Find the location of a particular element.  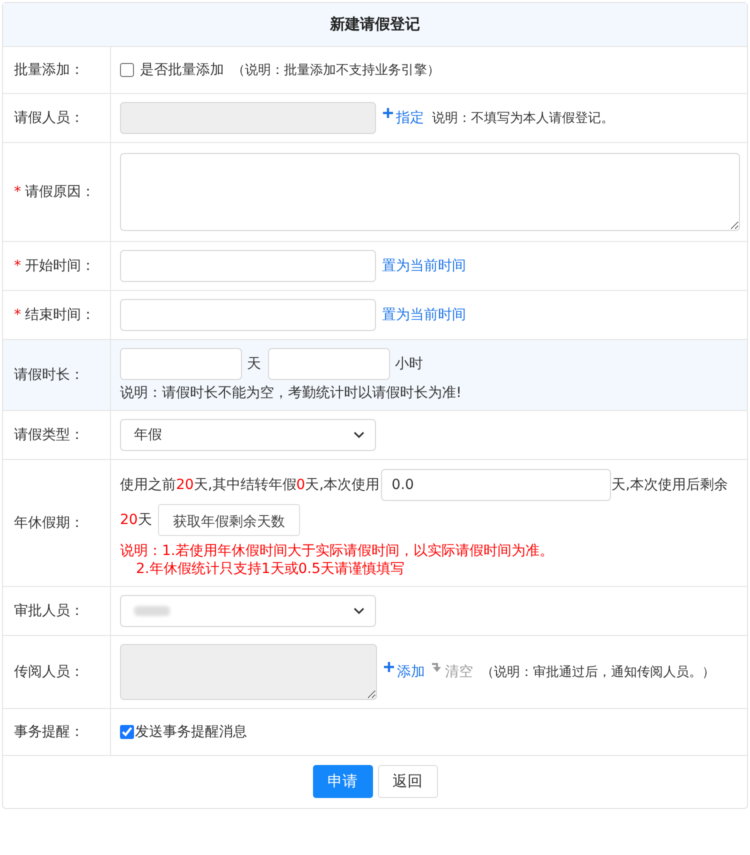

note-text: （说明：批量添加不支持业务引擎） is located at coordinates (336, 70).